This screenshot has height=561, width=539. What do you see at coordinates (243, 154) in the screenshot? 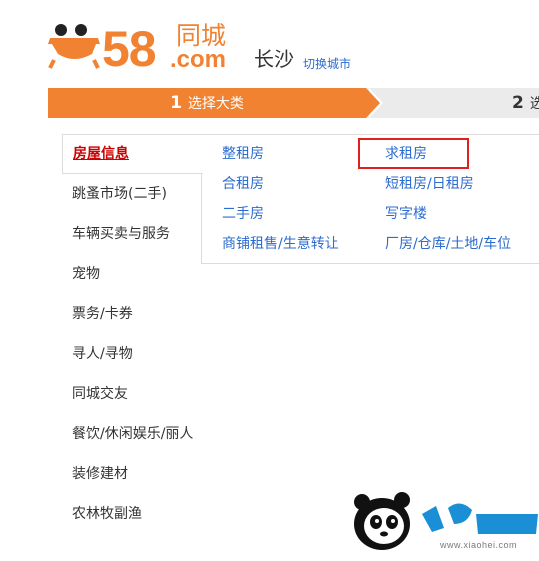
I see `subcategory-whole-rent: 整租房` at bounding box center [243, 154].